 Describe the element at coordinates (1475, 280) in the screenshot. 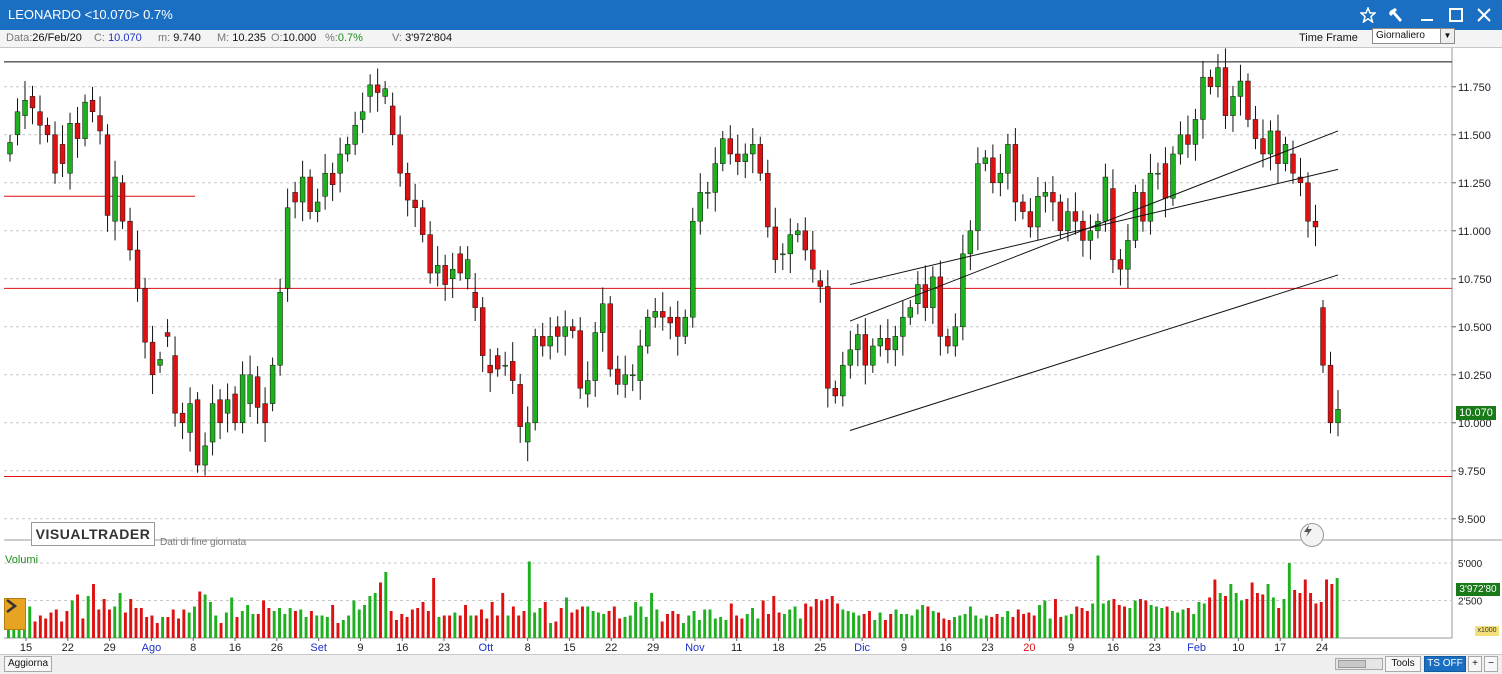

I see `y-tick-label: 10.750` at that location.